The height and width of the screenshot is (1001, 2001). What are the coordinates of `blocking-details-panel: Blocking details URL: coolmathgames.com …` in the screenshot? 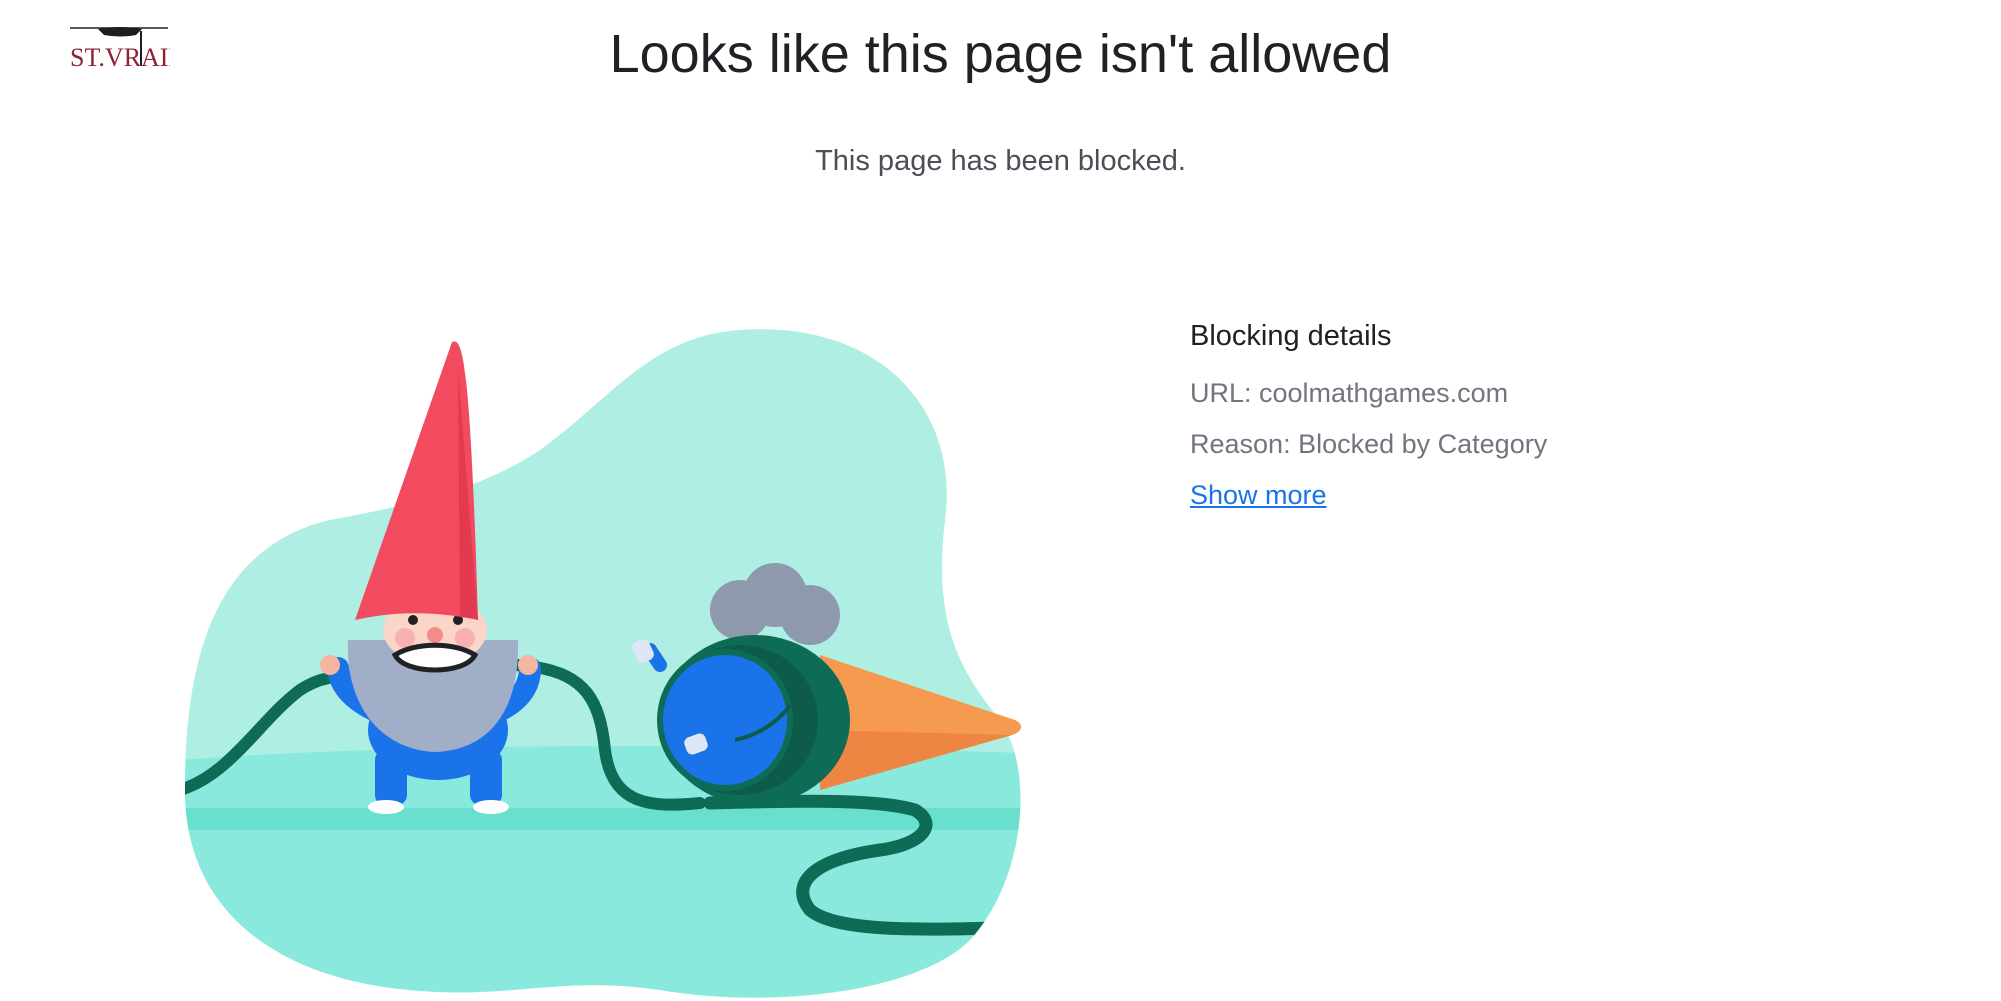 It's located at (1540, 415).